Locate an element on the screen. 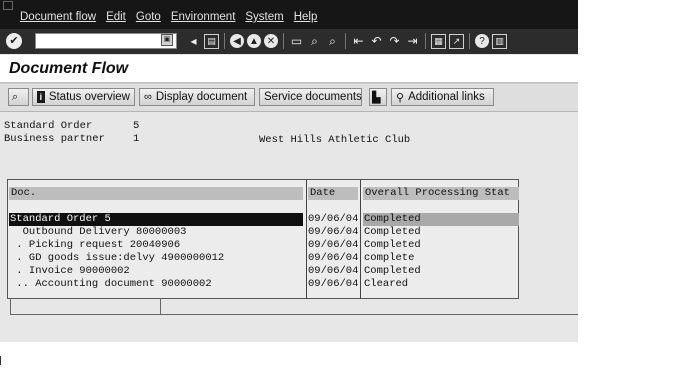  page-title: Document Flow is located at coordinates (69, 68).